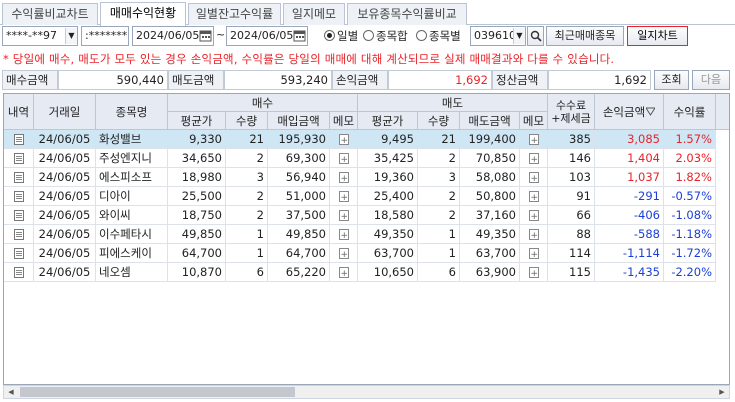 This screenshot has width=735, height=402. What do you see at coordinates (267, 36) in the screenshot?
I see `date-to-field: 2024/06/05` at bounding box center [267, 36].